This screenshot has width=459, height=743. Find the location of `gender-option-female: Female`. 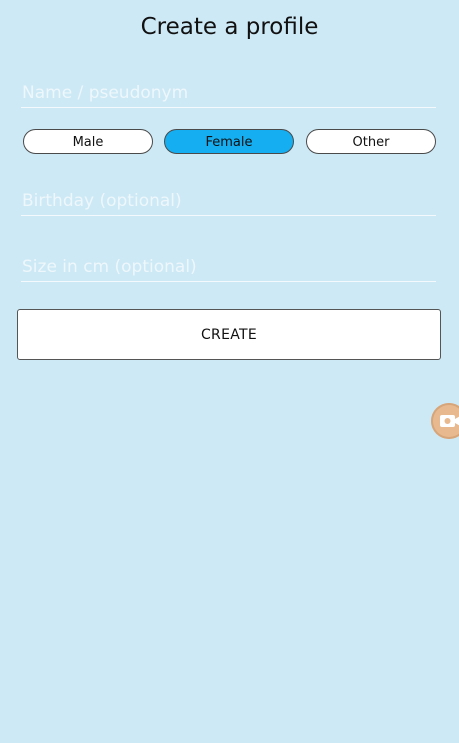

gender-option-female: Female is located at coordinates (229, 141).